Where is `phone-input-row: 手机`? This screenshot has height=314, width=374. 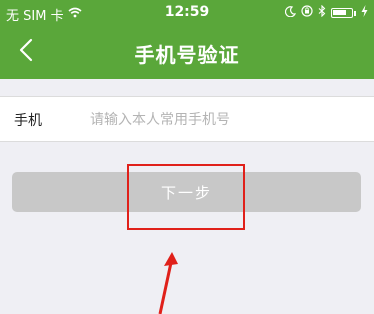
phone-input-row: 手机 is located at coordinates (187, 119).